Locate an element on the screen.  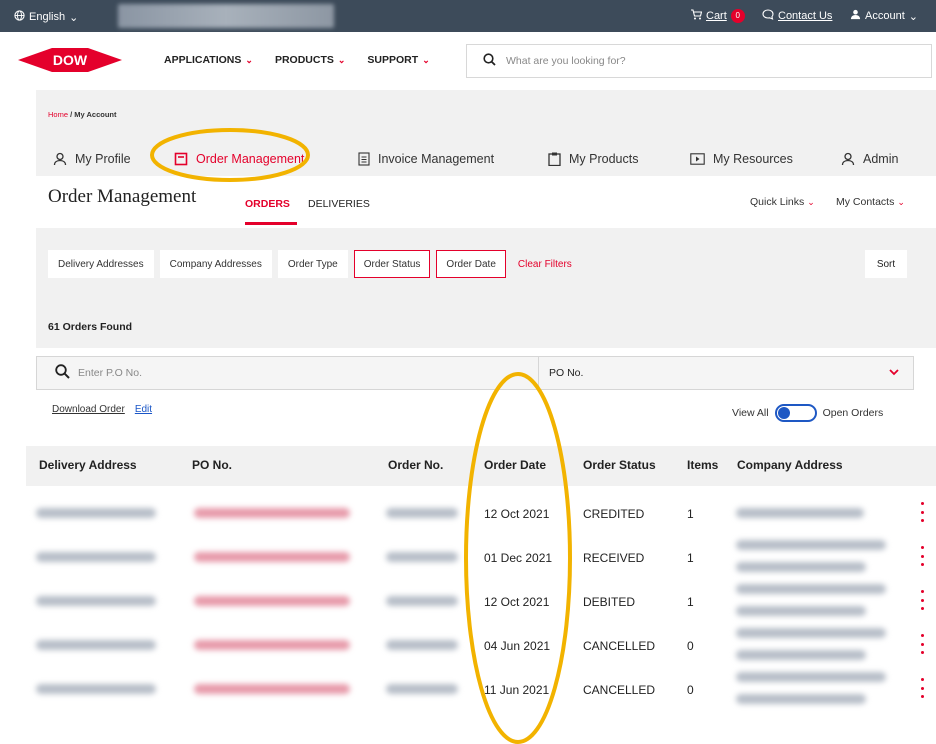
account-label: Account is located at coordinates (885, 16).